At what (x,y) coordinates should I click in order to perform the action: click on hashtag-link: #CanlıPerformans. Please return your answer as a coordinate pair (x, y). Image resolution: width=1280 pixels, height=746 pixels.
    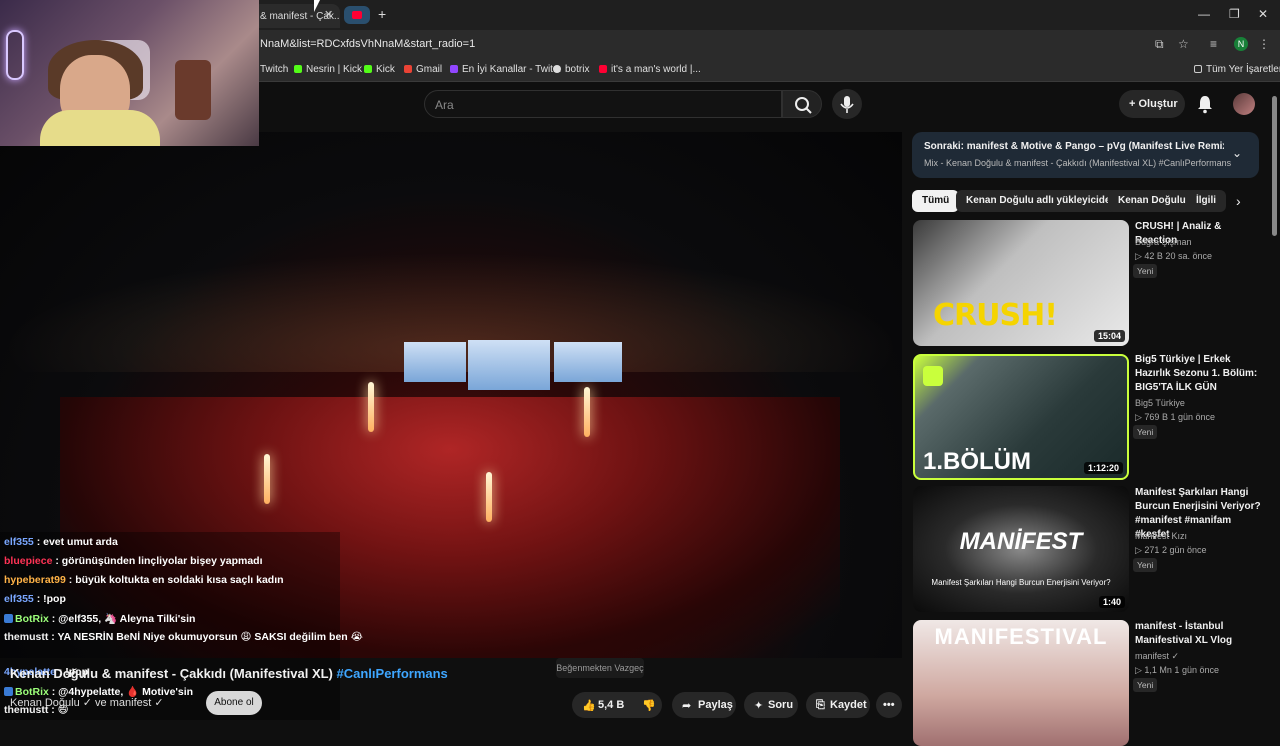
    Looking at the image, I should click on (392, 673).